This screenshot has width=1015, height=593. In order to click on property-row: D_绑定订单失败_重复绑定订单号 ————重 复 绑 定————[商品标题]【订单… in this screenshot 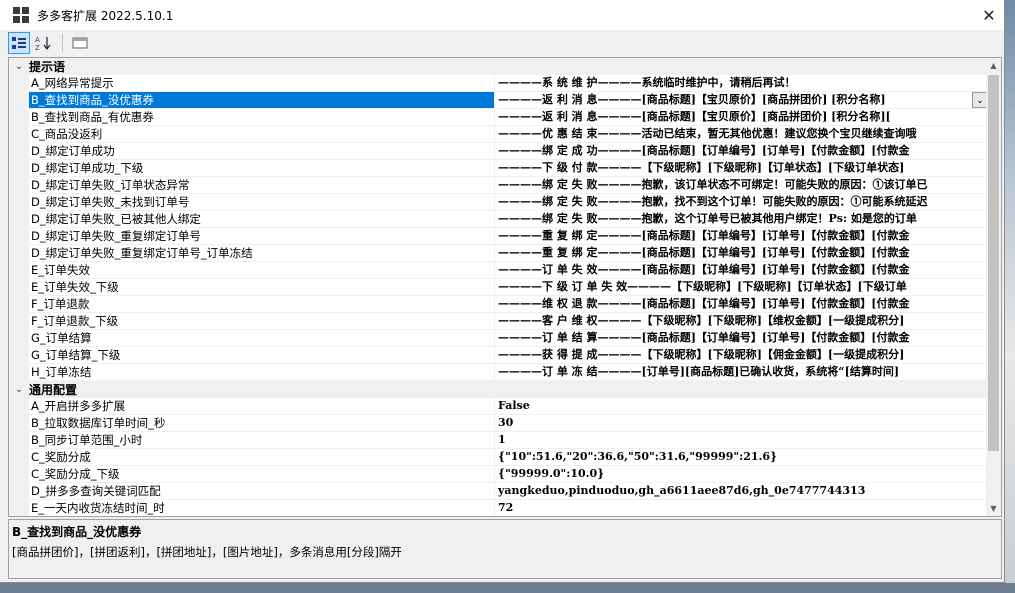, I will do `click(498, 236)`.